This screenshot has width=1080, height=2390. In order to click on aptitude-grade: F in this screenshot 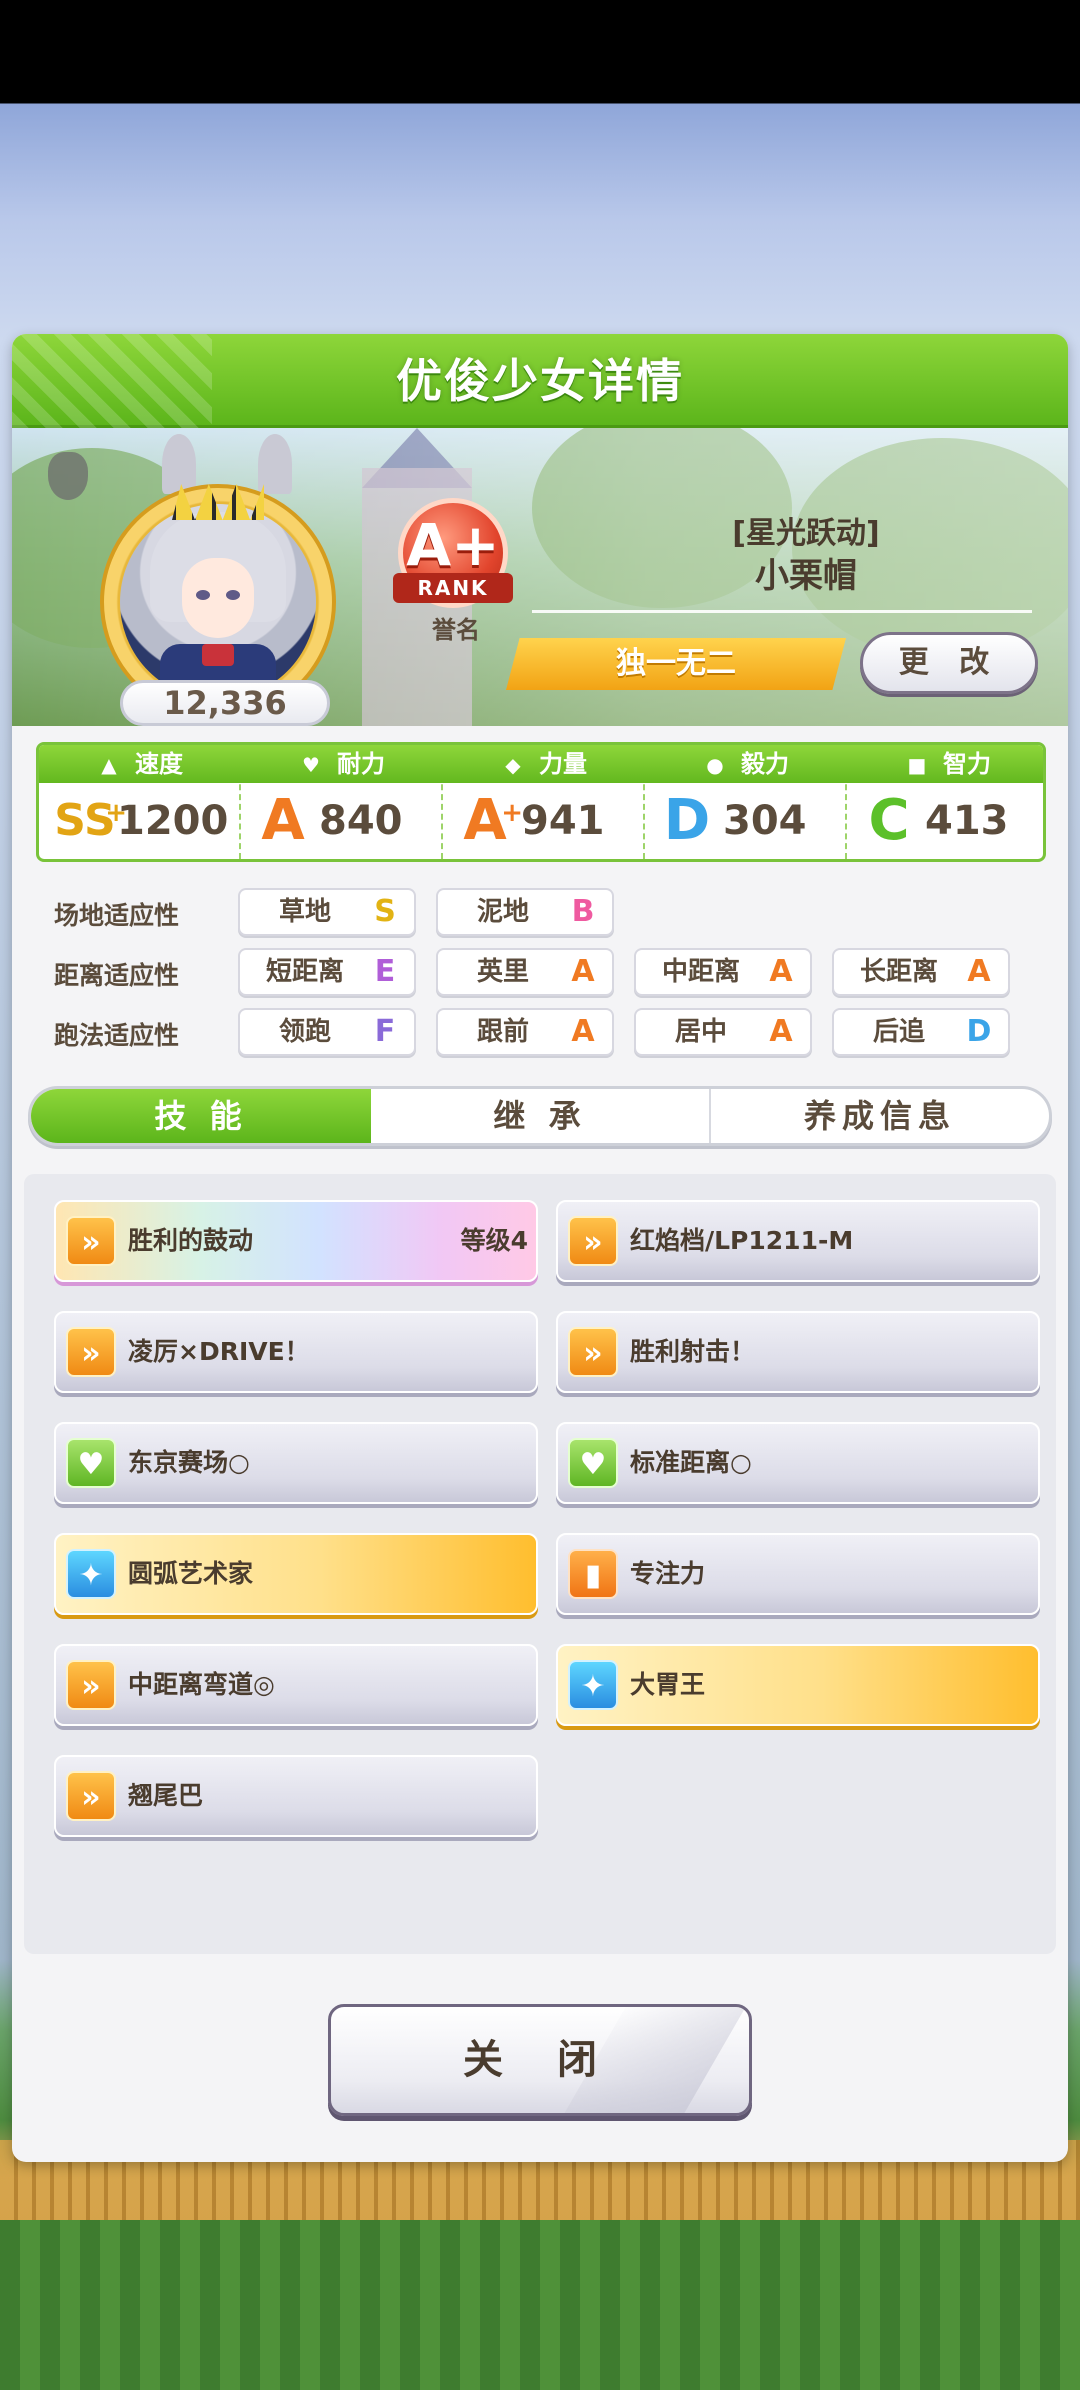, I will do `click(385, 1031)`.